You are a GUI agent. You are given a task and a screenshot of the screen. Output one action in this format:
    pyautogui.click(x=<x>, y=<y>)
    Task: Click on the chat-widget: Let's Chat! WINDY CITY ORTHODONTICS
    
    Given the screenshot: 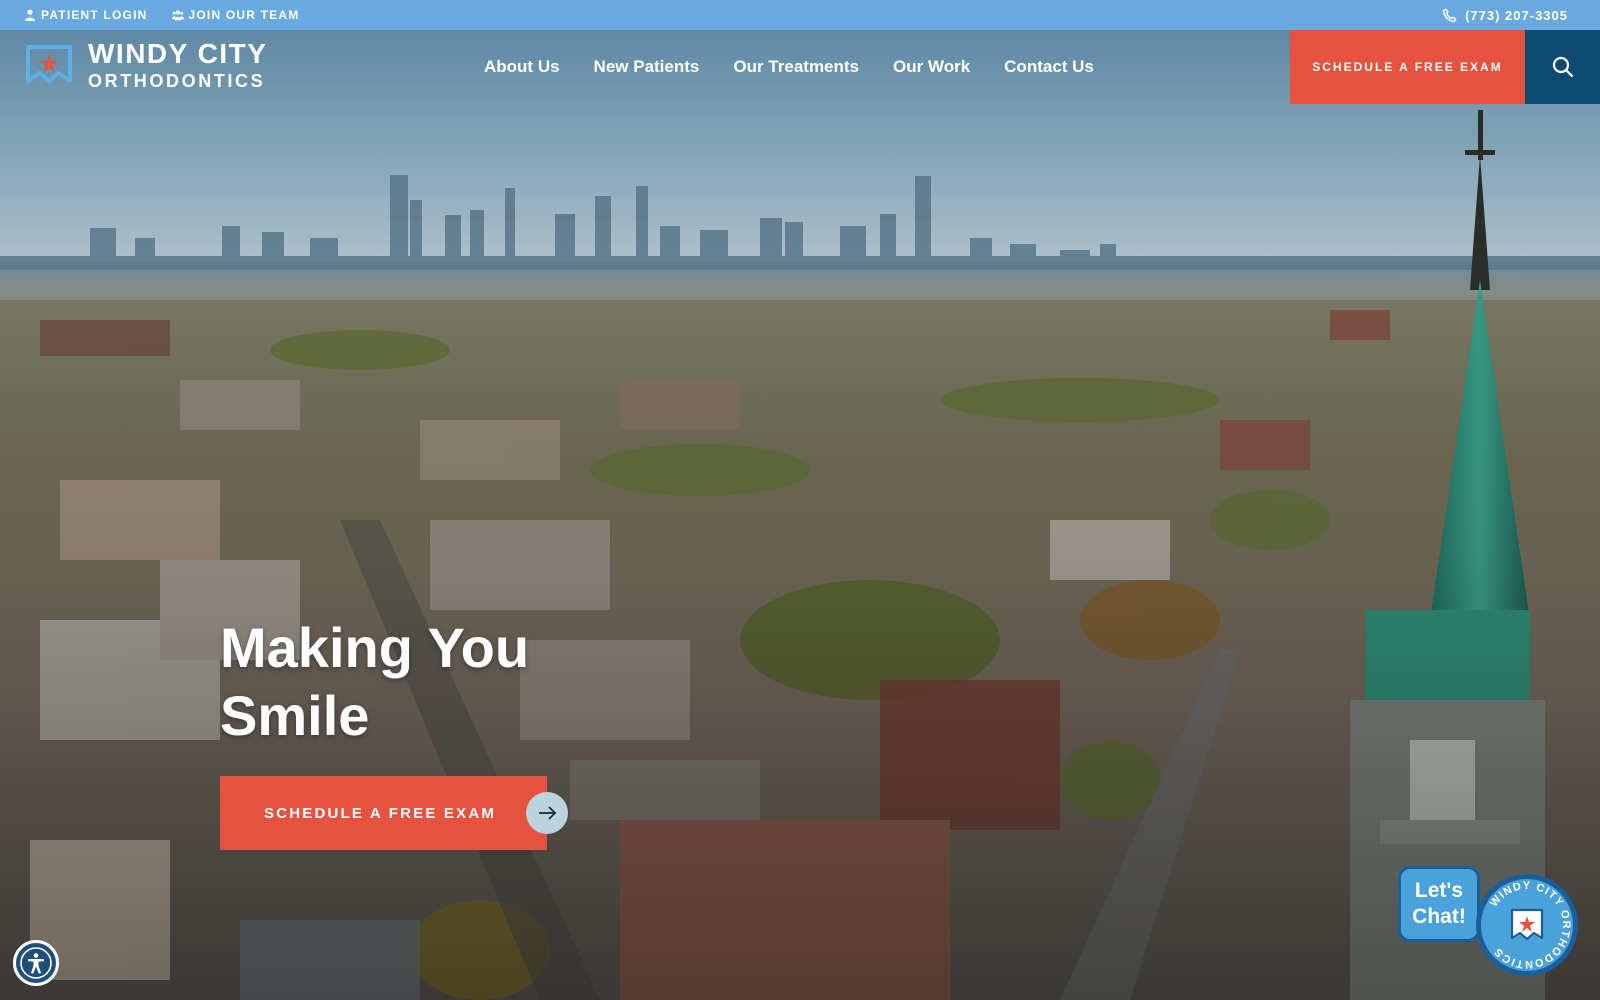 What is the action you would take?
    pyautogui.click(x=1490, y=922)
    